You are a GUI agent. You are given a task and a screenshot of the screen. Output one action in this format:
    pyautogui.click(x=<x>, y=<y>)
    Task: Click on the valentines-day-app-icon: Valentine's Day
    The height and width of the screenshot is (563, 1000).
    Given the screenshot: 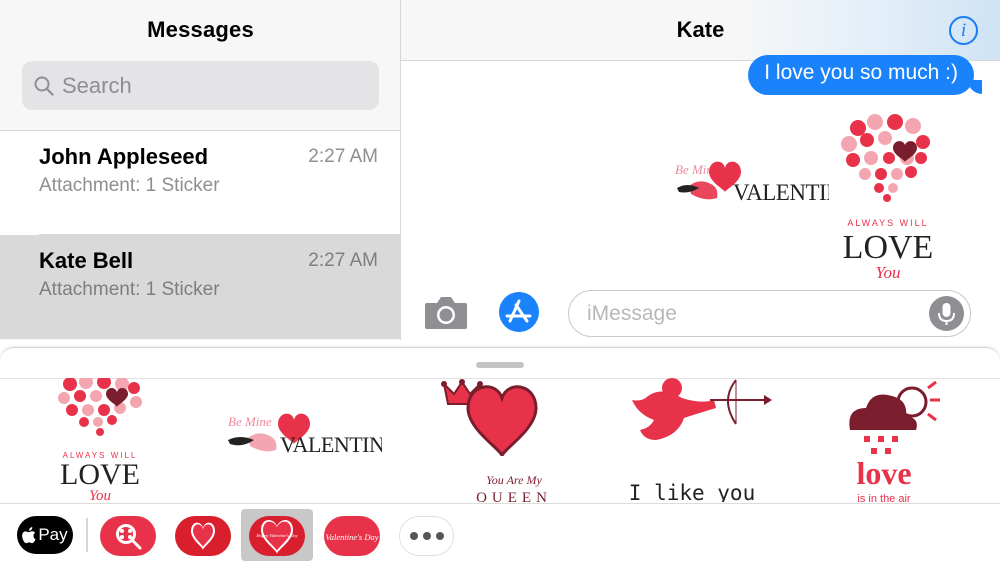 What is the action you would take?
    pyautogui.click(x=352, y=536)
    